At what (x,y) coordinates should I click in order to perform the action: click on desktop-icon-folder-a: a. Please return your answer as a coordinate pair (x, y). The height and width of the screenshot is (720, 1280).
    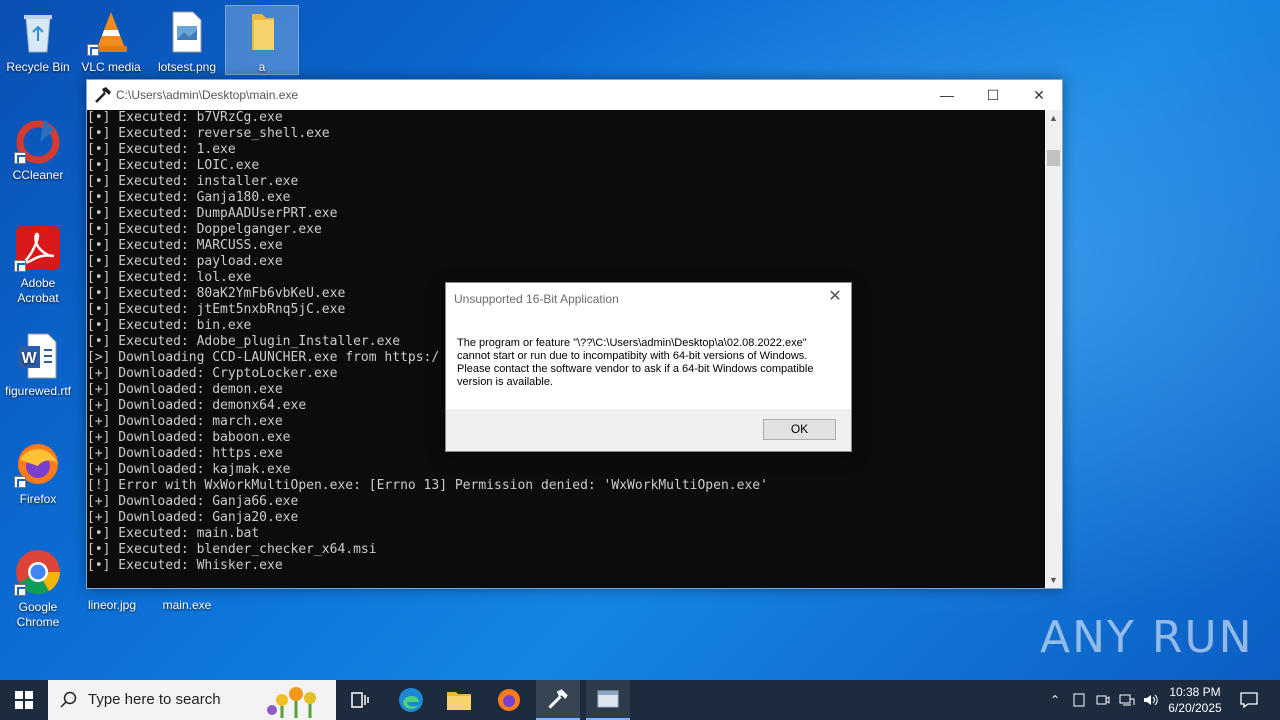
    Looking at the image, I should click on (262, 40).